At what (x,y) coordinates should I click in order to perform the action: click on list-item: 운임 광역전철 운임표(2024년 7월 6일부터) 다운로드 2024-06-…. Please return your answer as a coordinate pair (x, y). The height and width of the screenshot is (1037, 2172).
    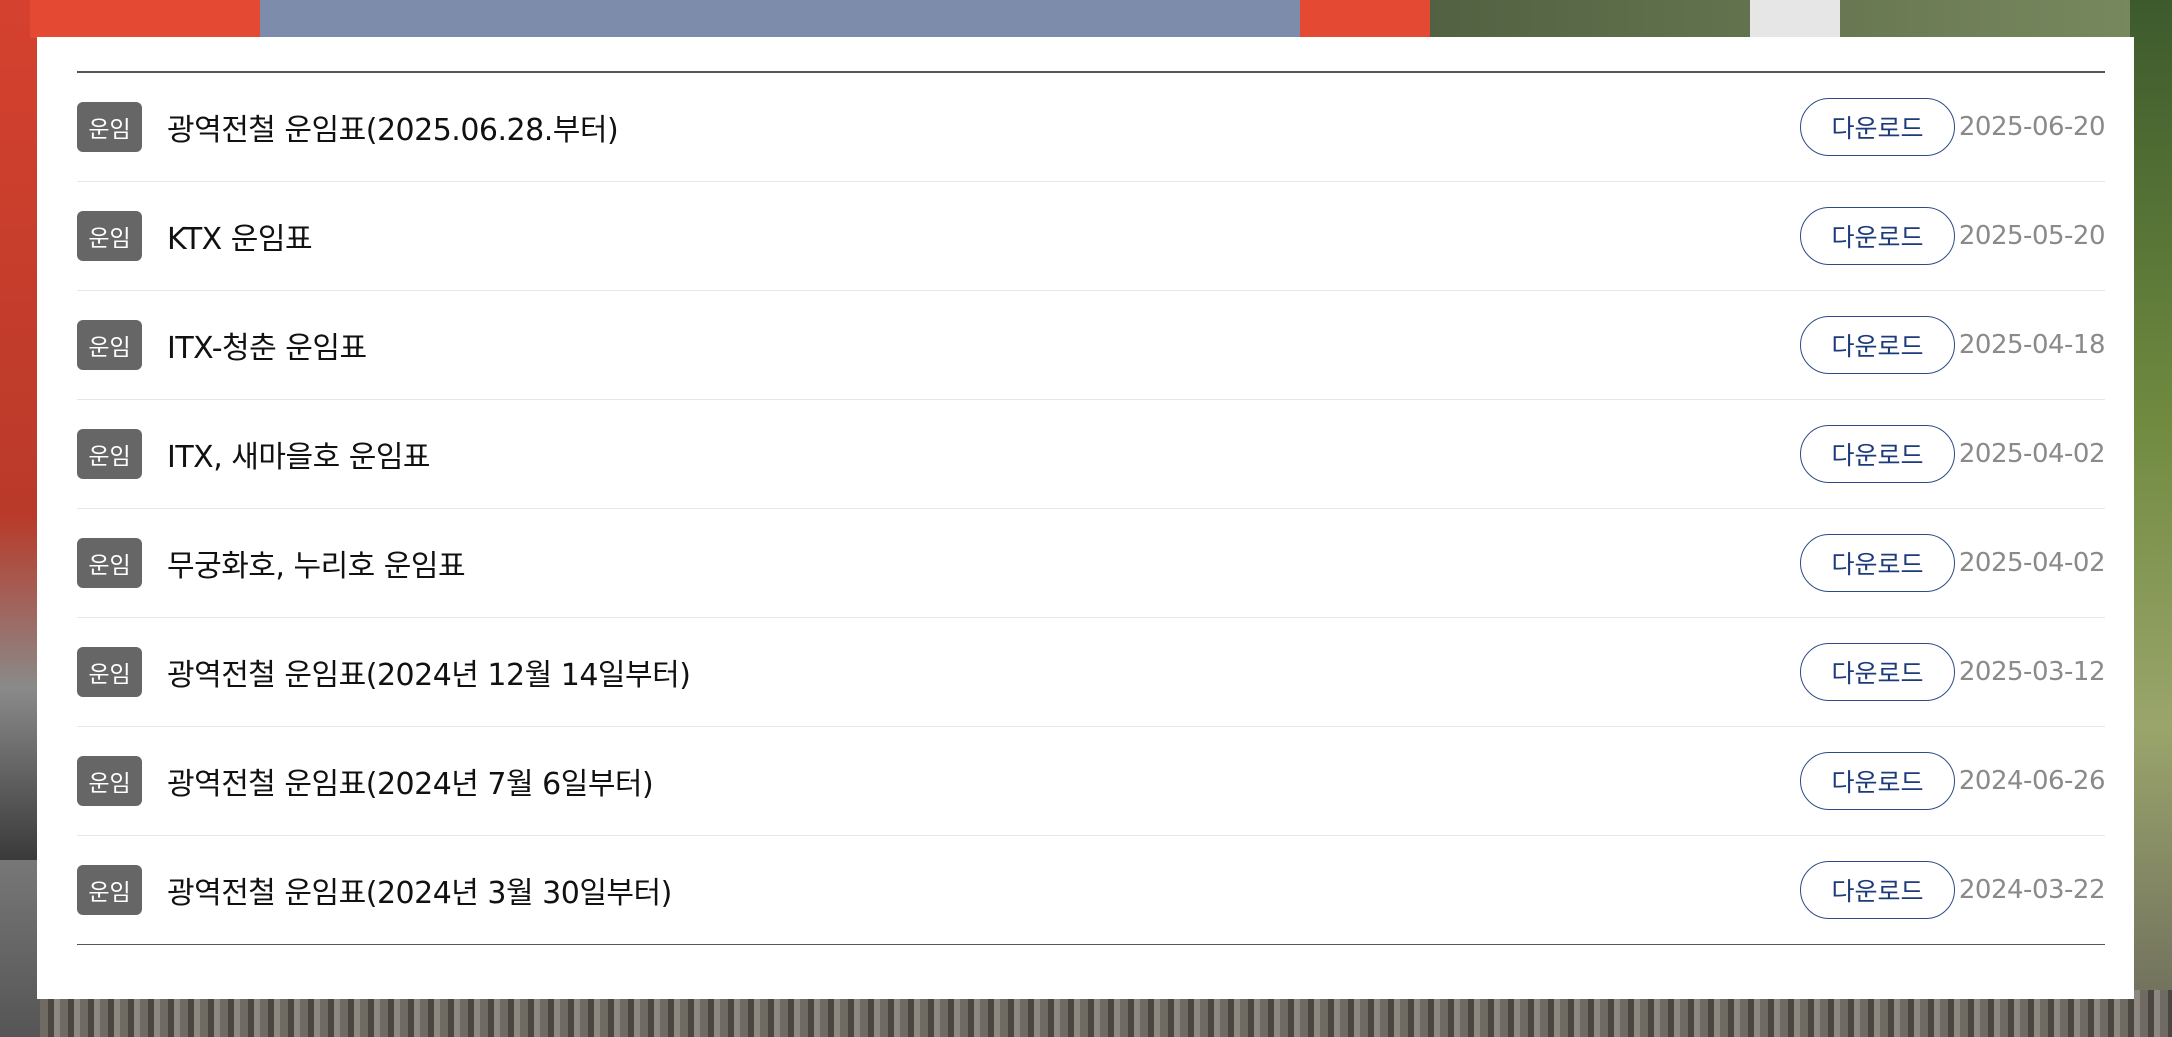
    Looking at the image, I should click on (1091, 781).